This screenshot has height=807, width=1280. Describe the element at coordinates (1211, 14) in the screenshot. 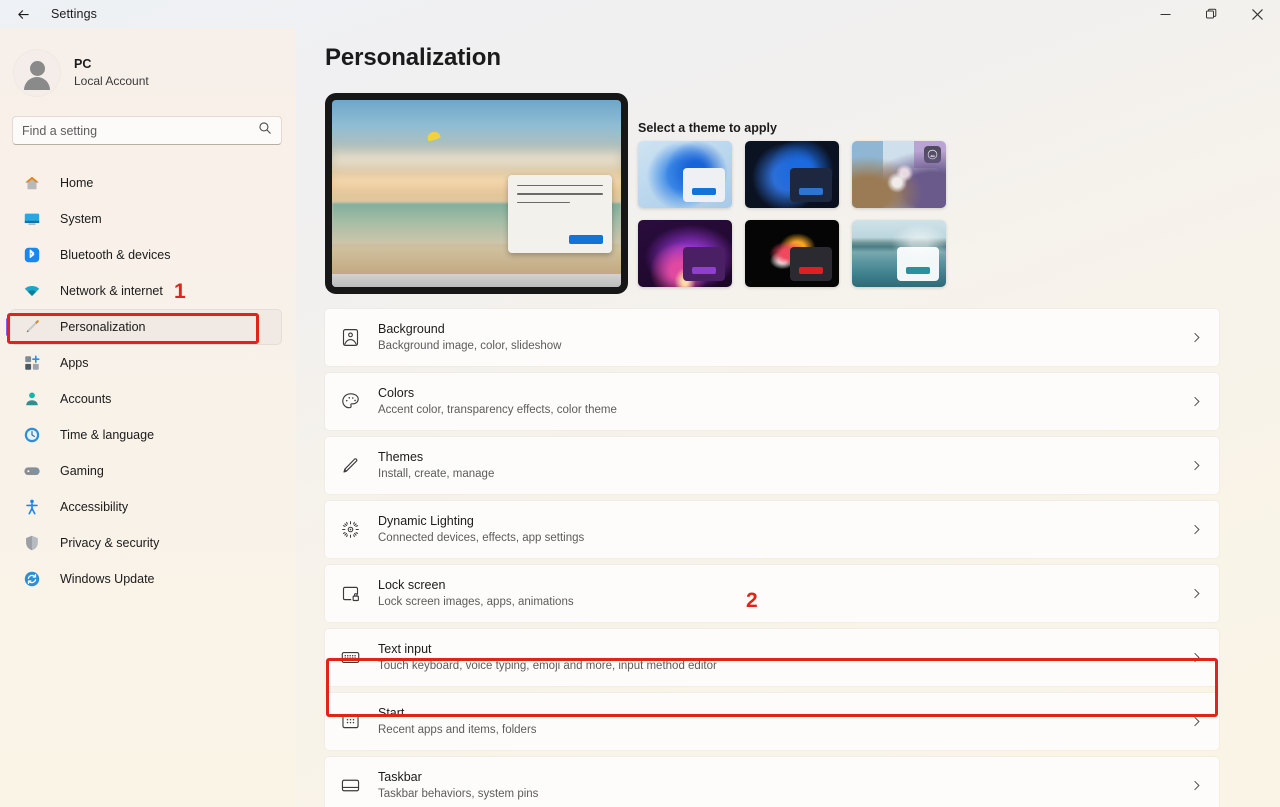

I see `maximize-icon` at that location.